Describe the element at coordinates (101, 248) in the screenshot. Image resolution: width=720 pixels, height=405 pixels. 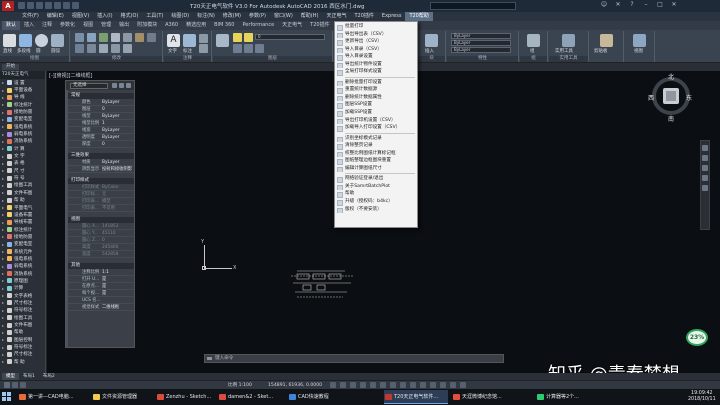
I see `property-row: 高度 245400` at that location.